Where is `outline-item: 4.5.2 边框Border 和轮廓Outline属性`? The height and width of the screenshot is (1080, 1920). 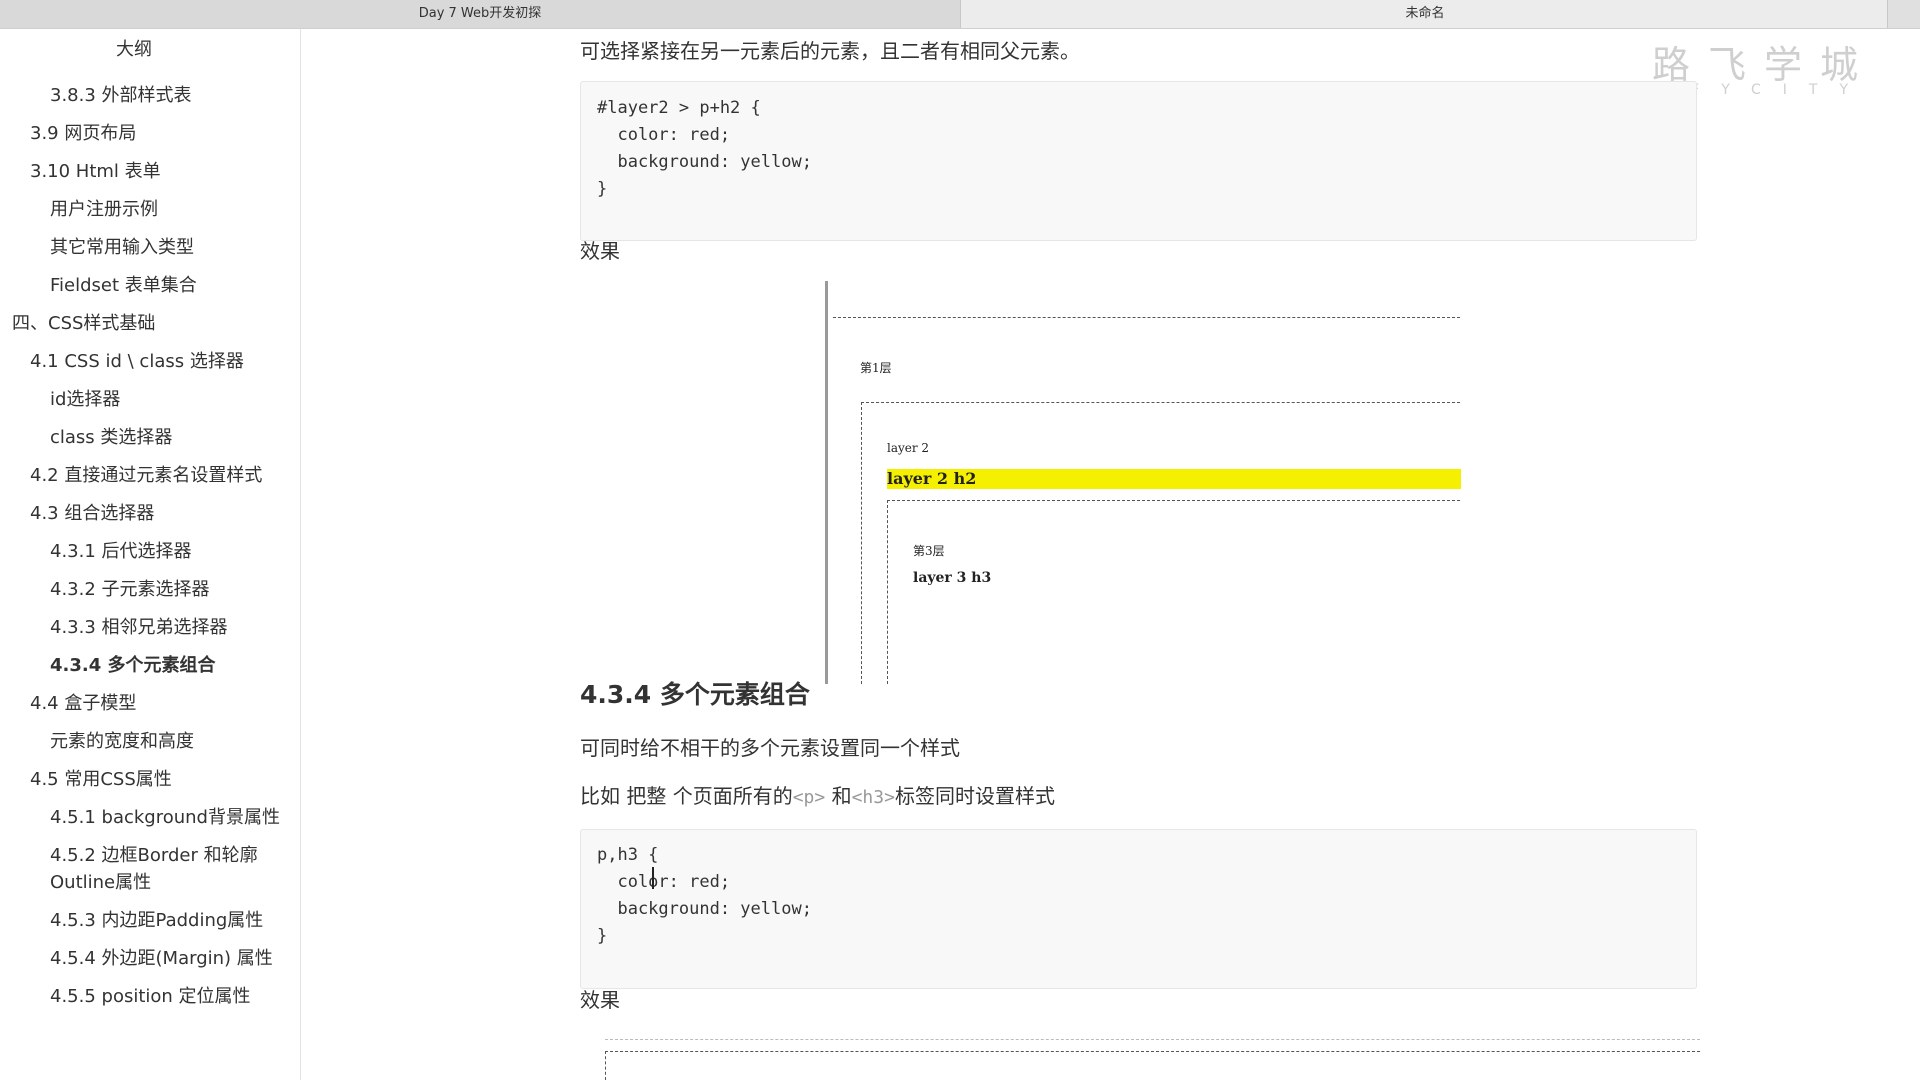 outline-item: 4.5.2 边框Border 和轮廓Outline属性 is located at coordinates (150, 869).